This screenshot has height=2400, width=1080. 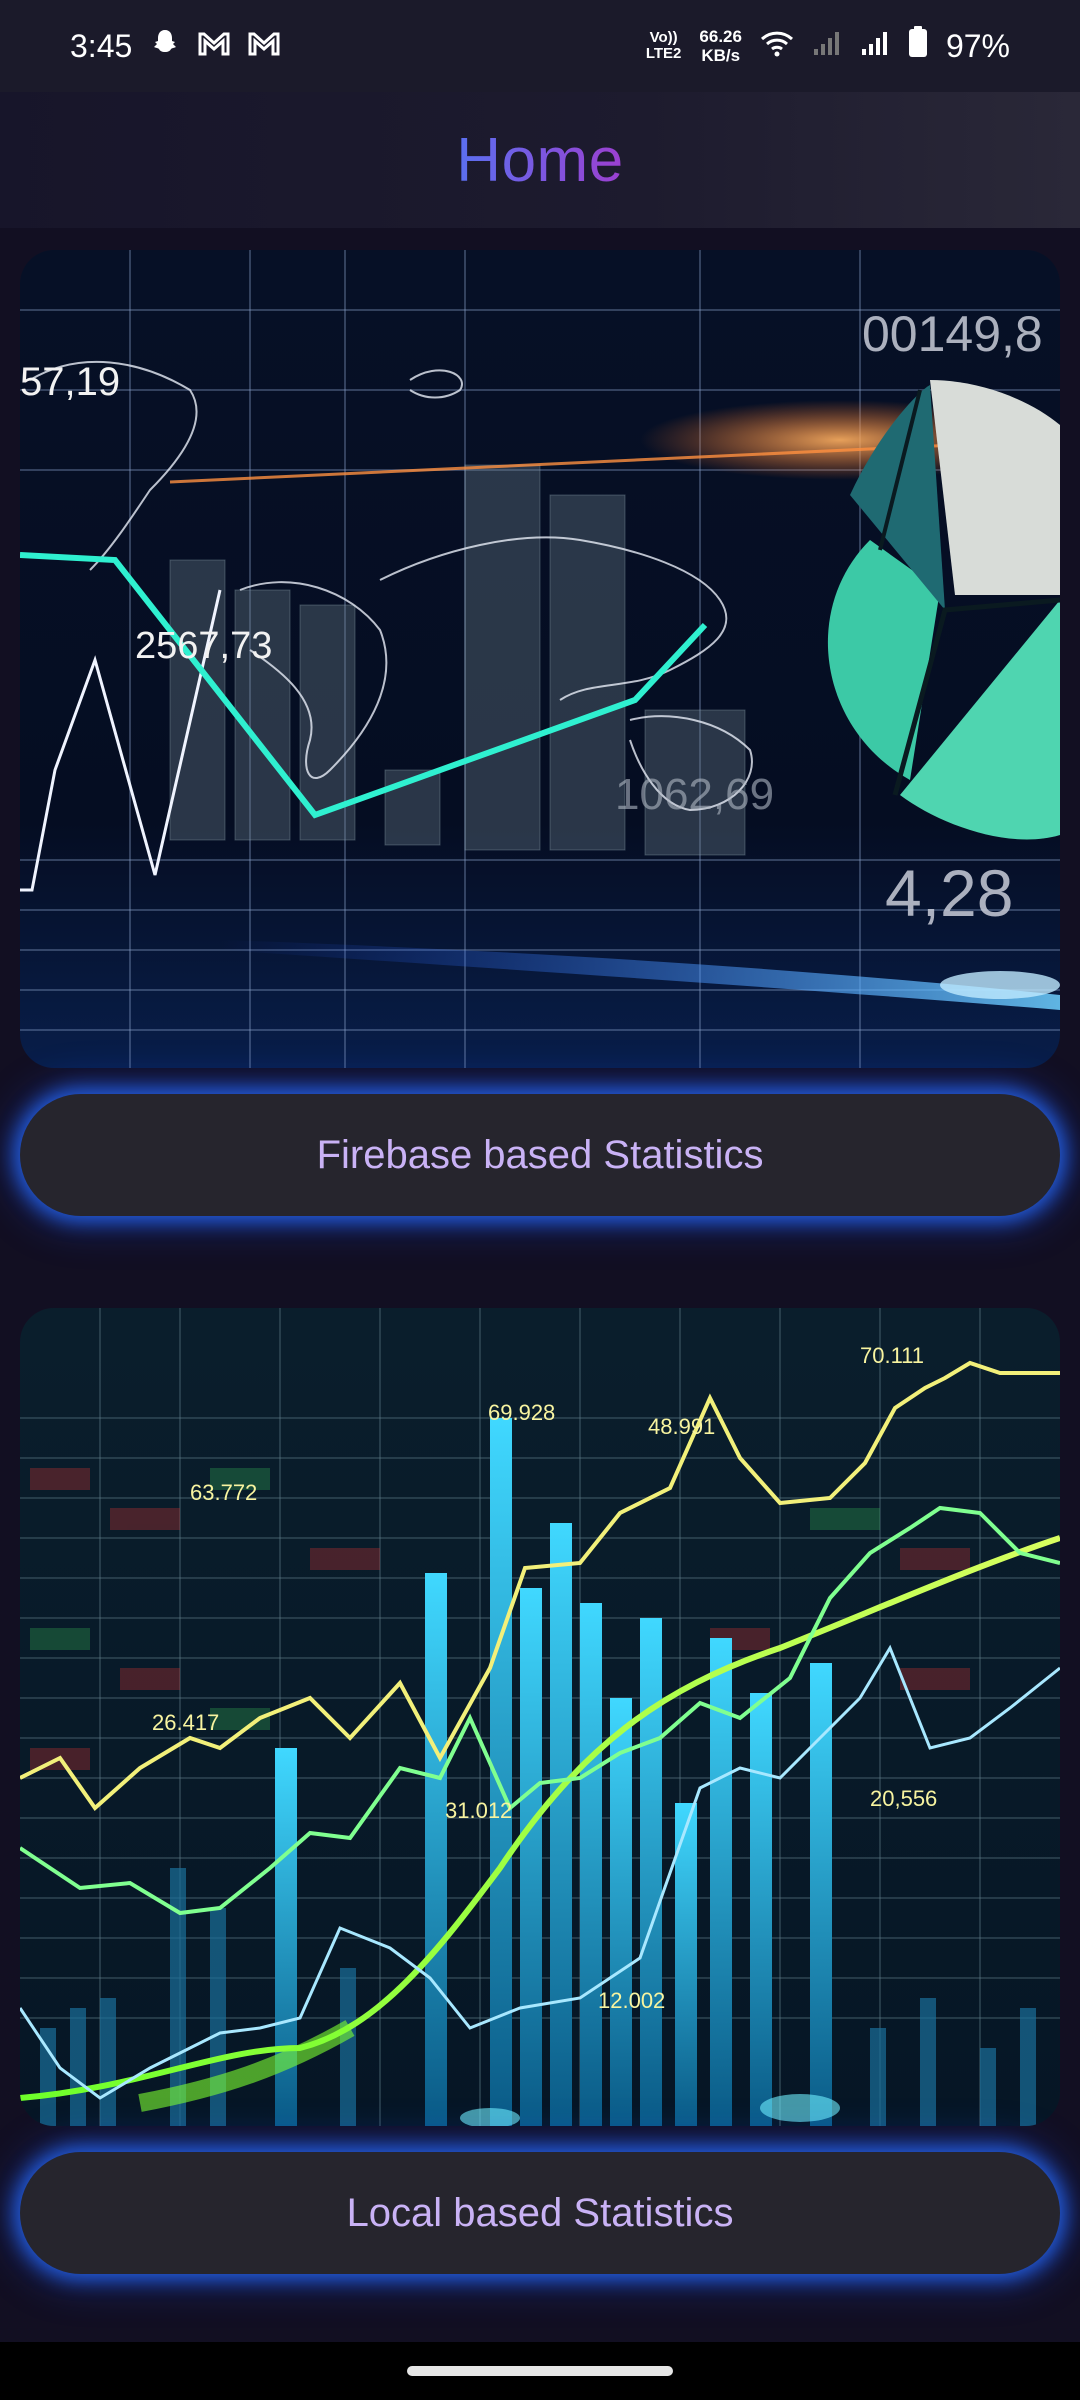 What do you see at coordinates (165, 46) in the screenshot?
I see `snapchat-icon` at bounding box center [165, 46].